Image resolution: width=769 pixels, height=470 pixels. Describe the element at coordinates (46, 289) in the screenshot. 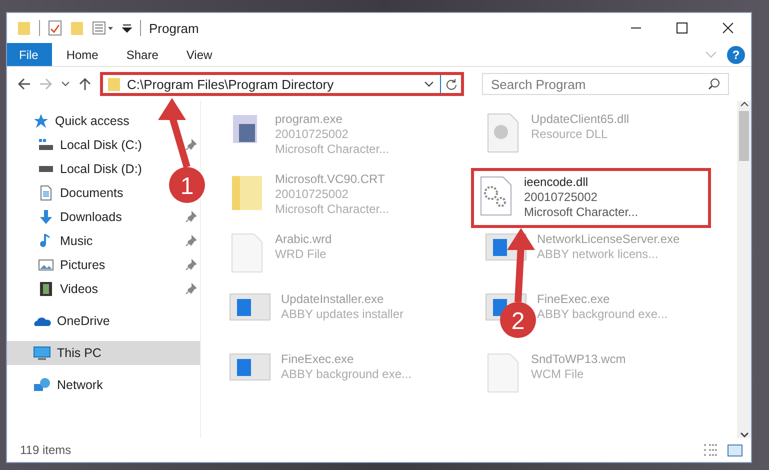

I see `film-icon` at that location.